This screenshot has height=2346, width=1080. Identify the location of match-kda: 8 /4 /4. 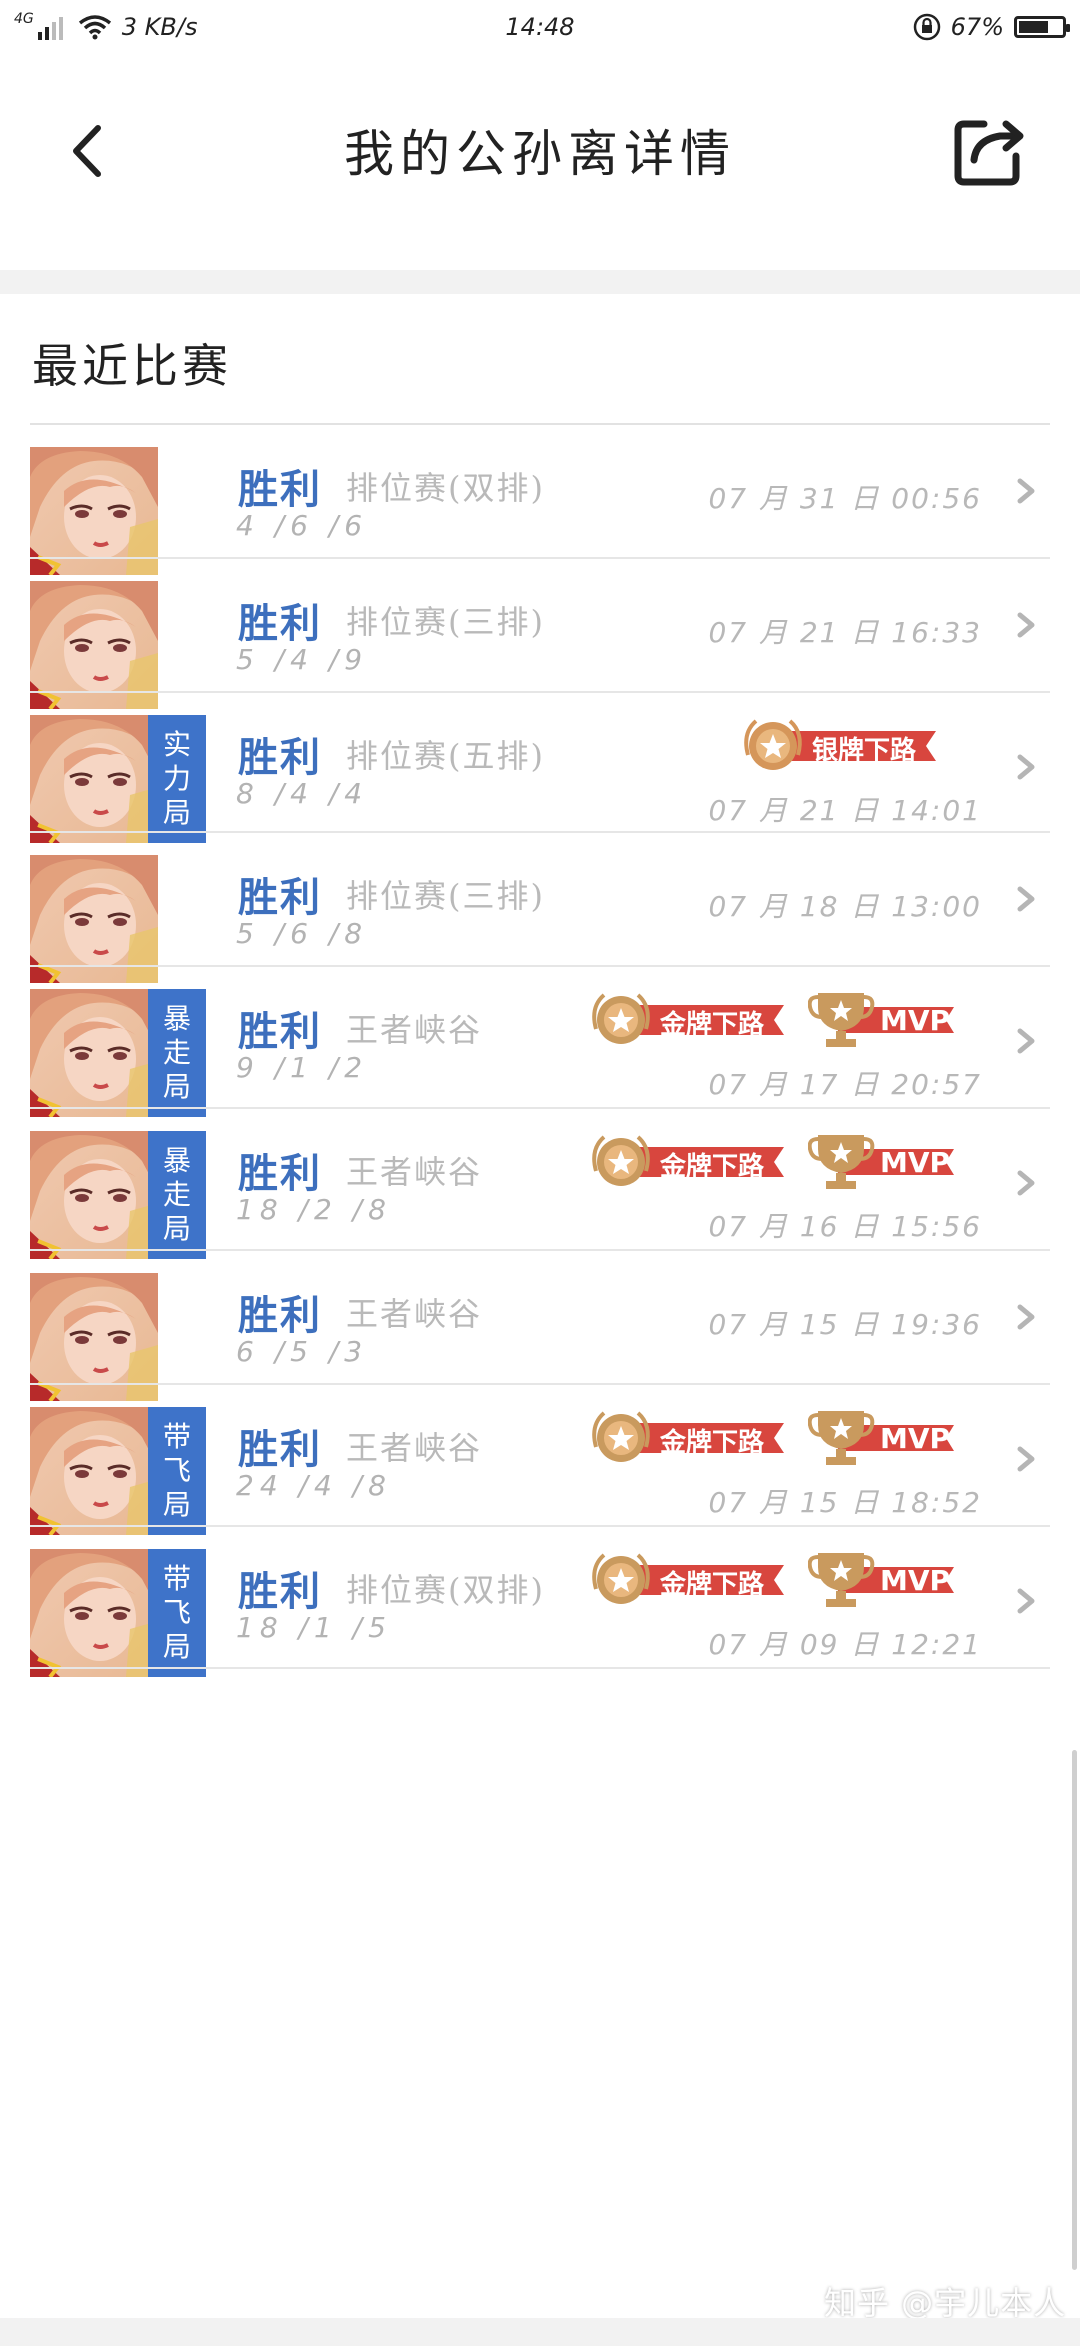
(302, 793).